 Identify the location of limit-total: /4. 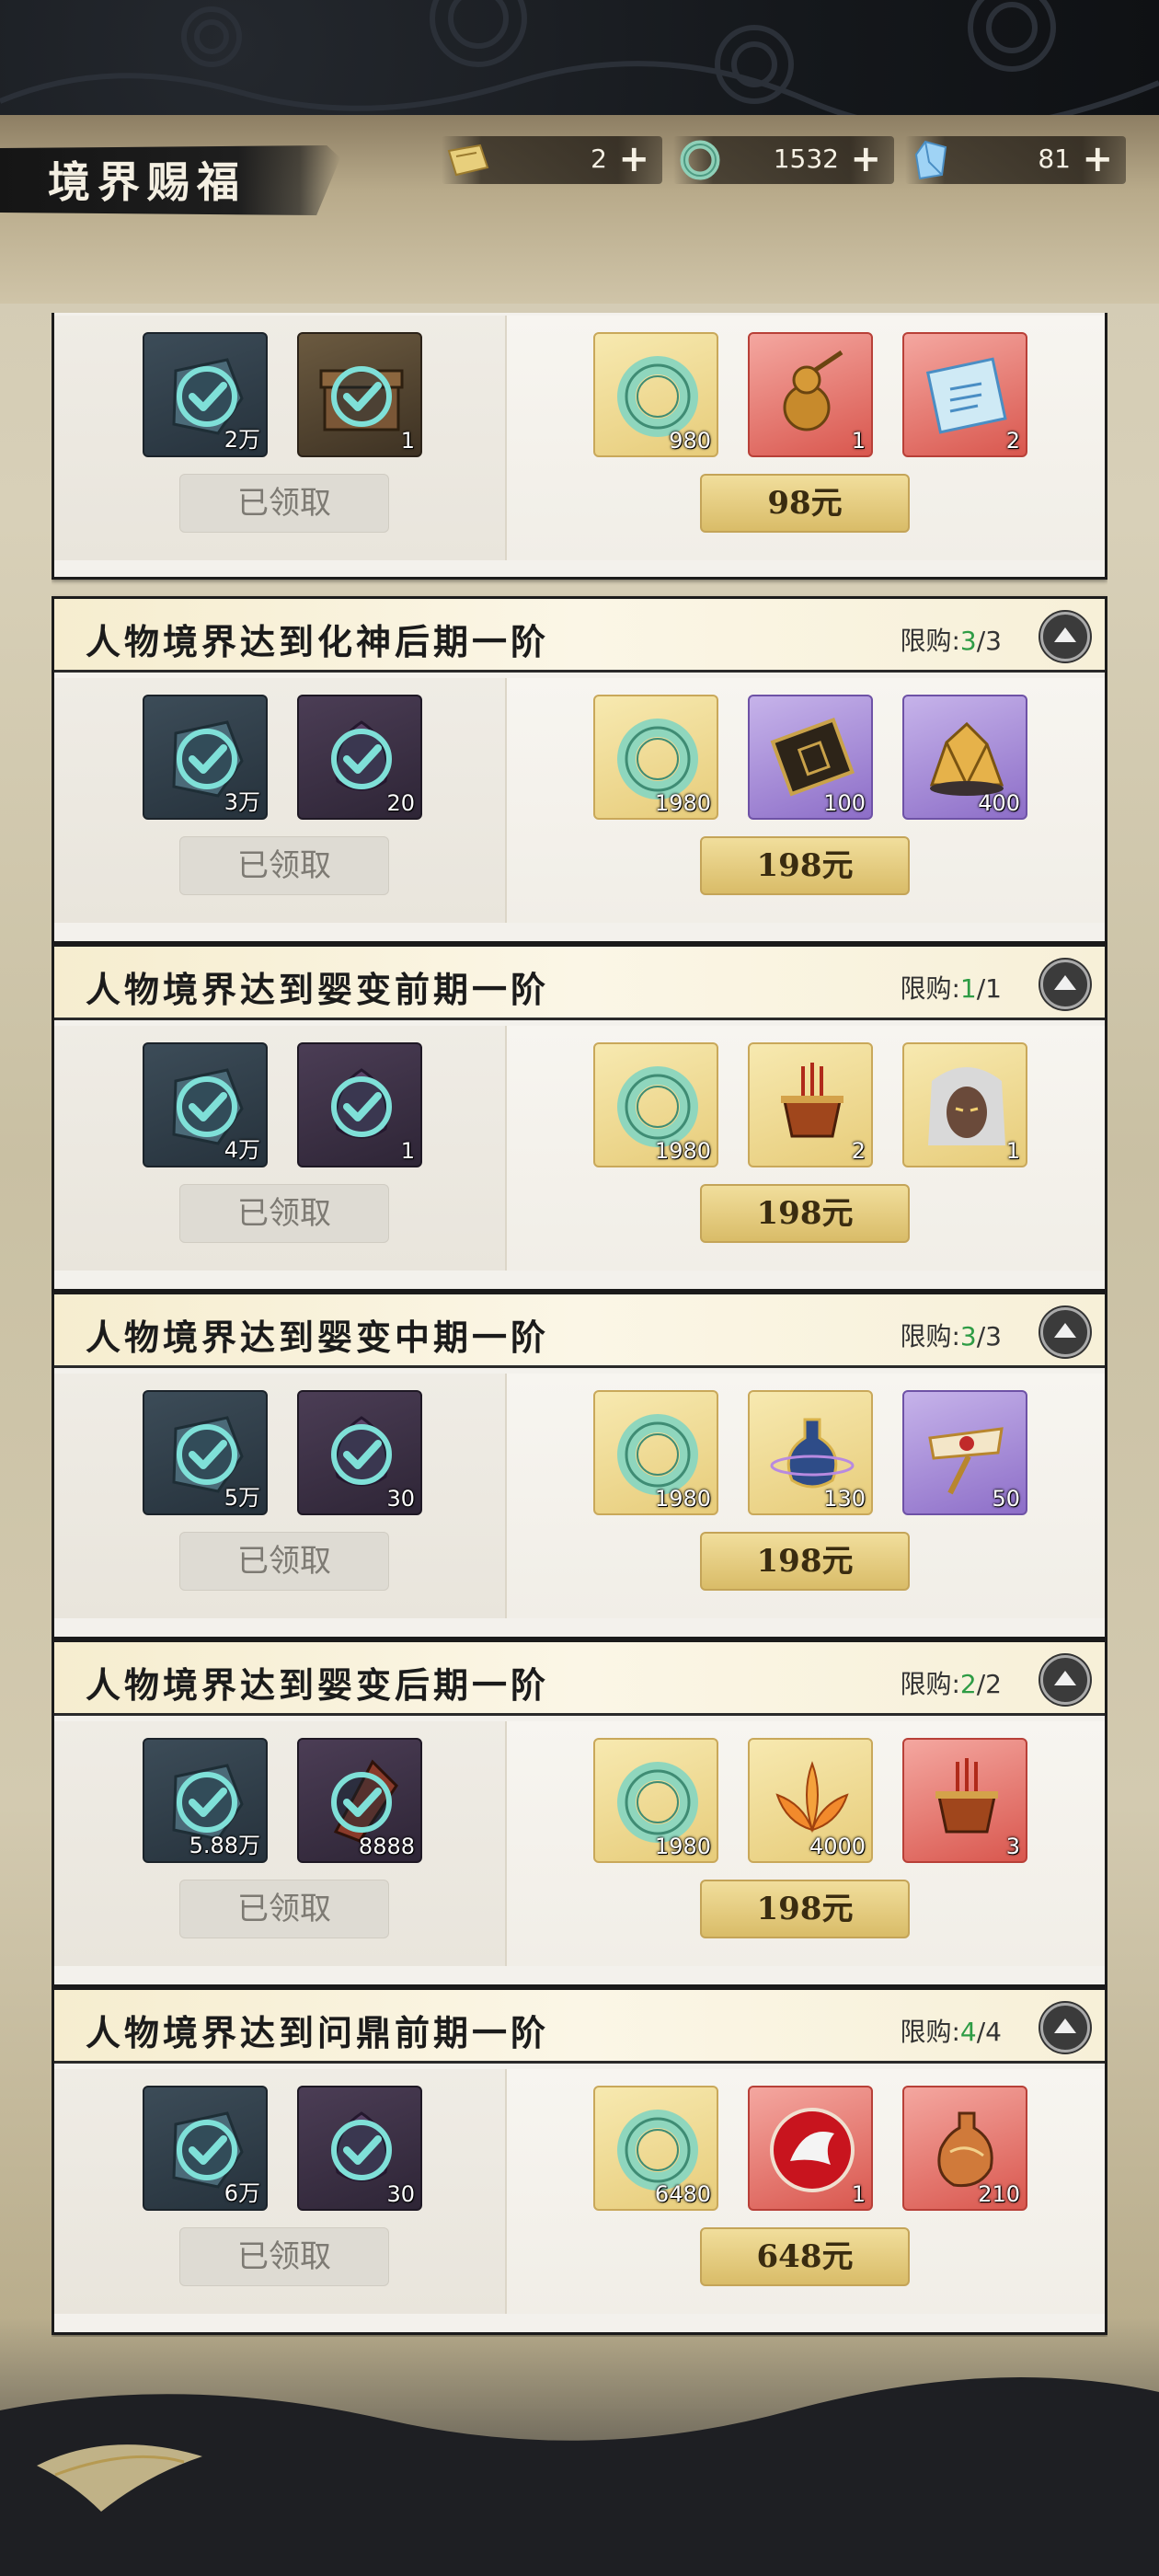
(989, 2032).